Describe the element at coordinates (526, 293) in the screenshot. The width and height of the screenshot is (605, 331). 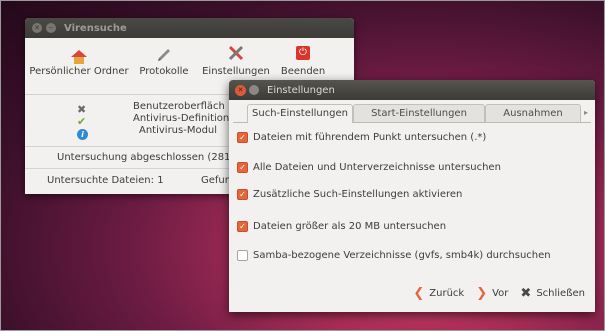
I see `close-icon: ✖` at that location.